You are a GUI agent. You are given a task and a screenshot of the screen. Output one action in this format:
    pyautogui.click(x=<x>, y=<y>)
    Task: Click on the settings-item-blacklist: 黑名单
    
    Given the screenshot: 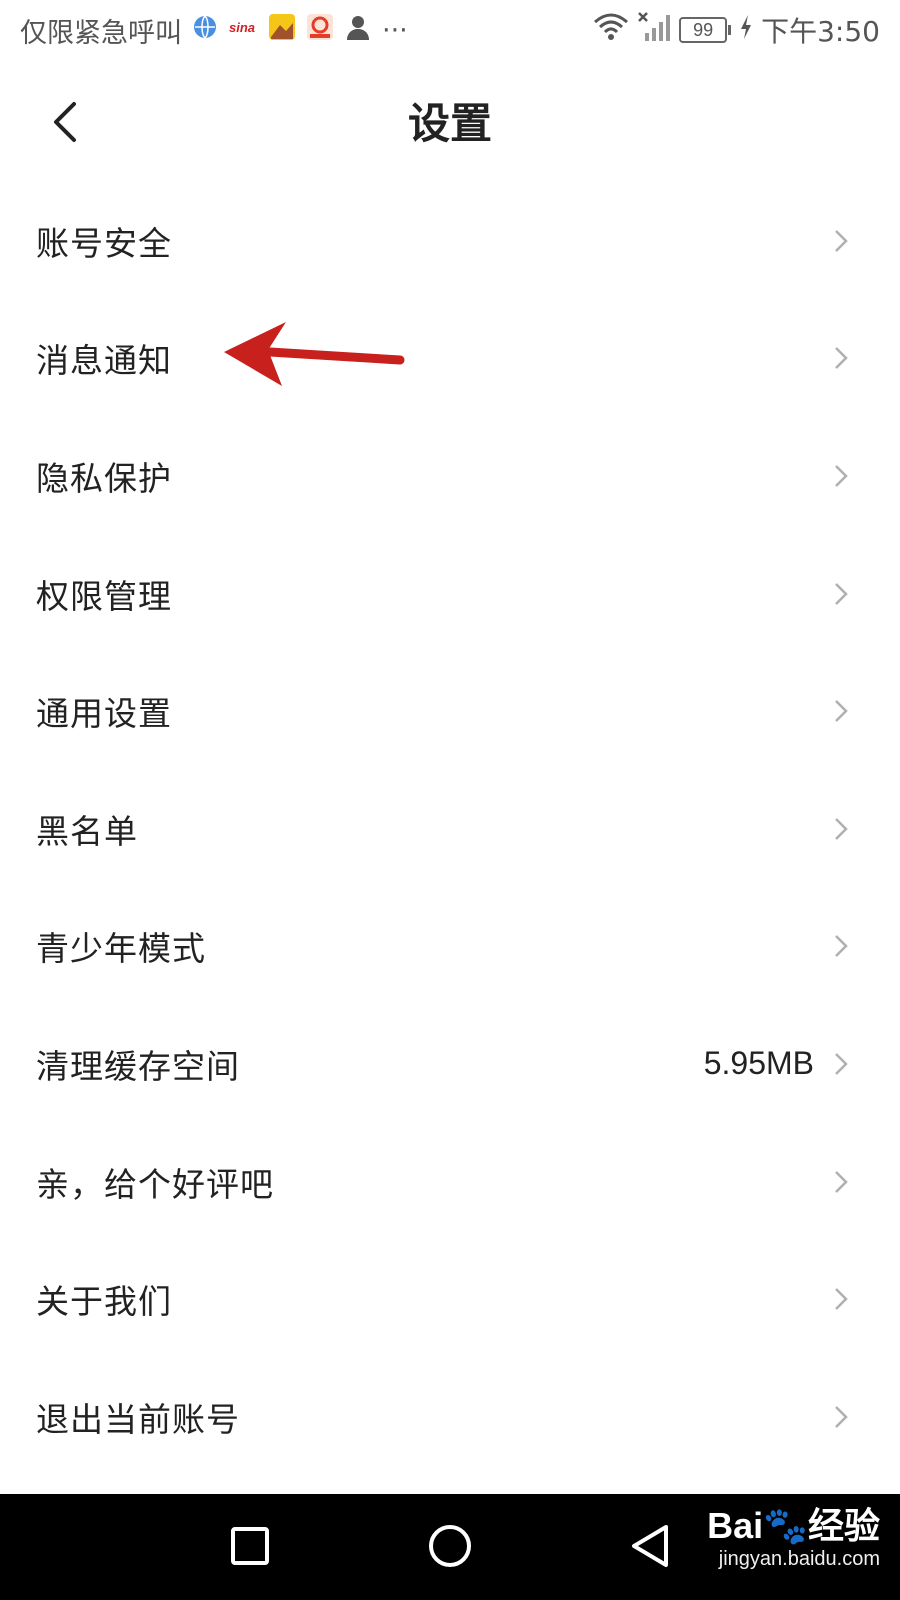 What is the action you would take?
    pyautogui.click(x=450, y=829)
    